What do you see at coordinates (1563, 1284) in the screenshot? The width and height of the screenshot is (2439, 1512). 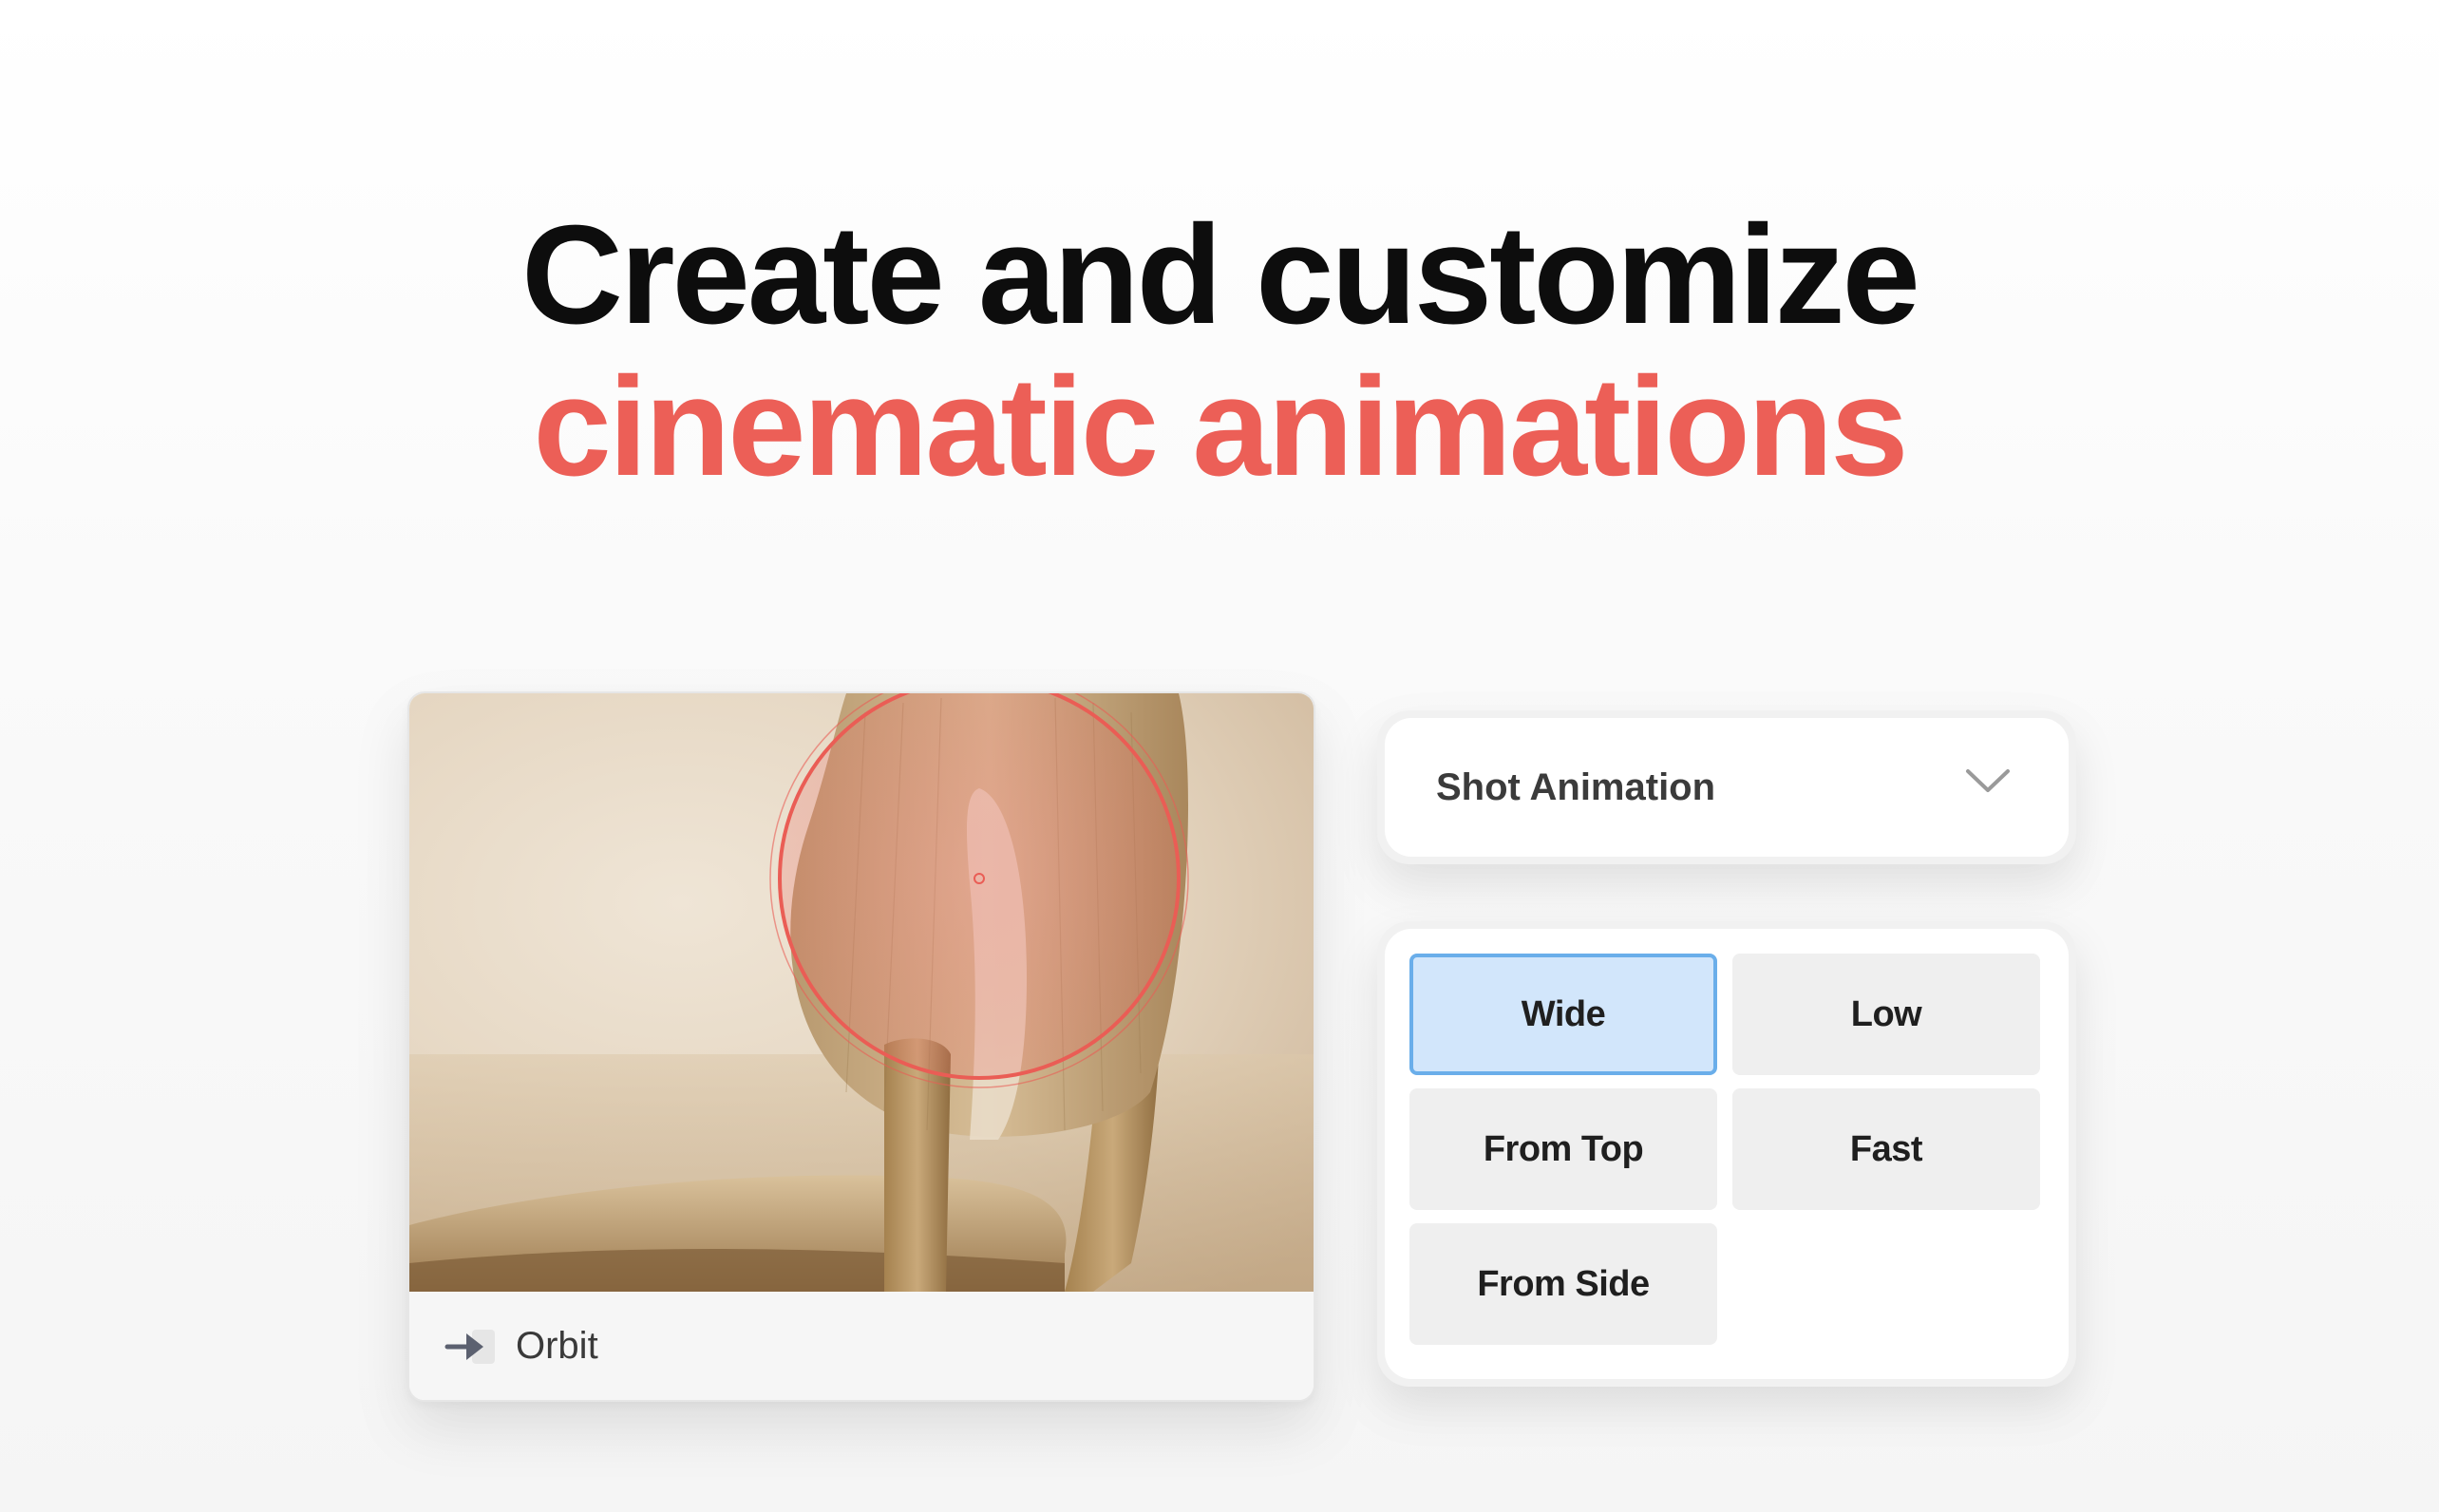 I see `option-from-side: From Side` at bounding box center [1563, 1284].